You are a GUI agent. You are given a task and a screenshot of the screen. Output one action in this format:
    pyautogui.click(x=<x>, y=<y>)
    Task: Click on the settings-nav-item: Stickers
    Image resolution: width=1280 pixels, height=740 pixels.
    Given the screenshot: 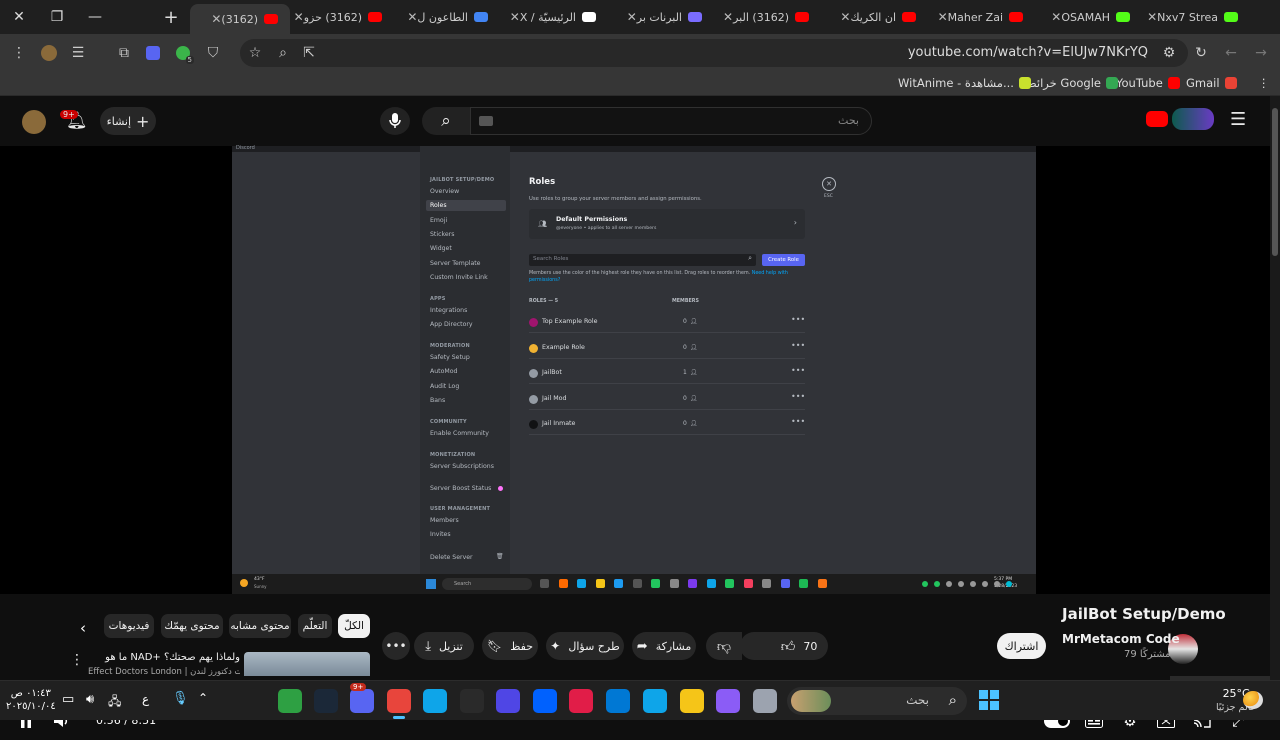 What is the action you would take?
    pyautogui.click(x=442, y=234)
    